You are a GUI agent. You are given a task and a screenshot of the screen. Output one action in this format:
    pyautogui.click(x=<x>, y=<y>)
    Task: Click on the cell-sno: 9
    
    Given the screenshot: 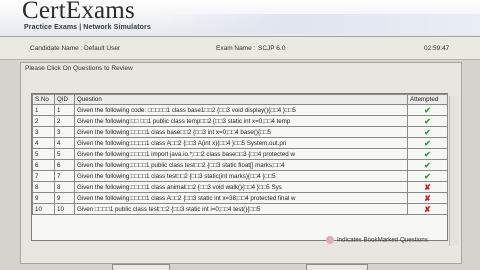 What is the action you would take?
    pyautogui.click(x=43, y=198)
    